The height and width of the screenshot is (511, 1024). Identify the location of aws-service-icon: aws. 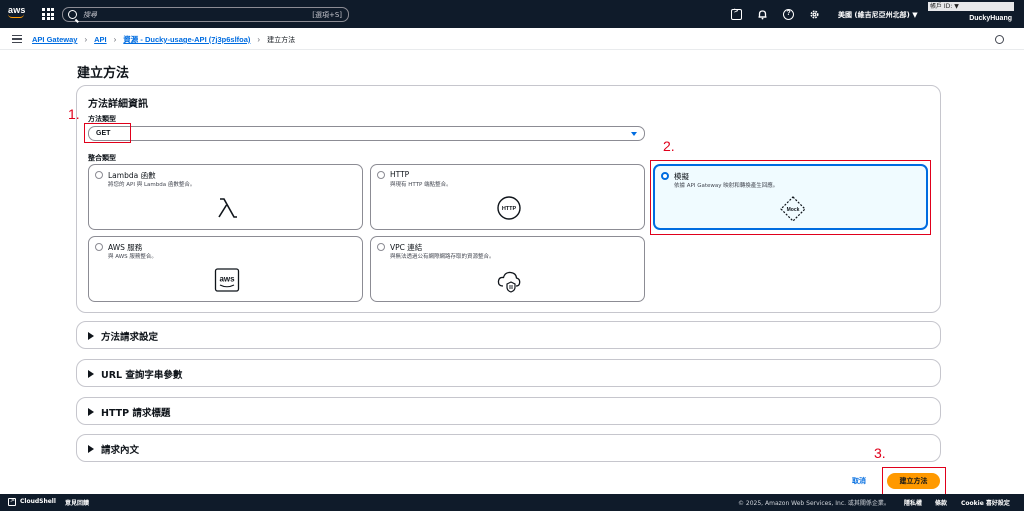
(227, 280).